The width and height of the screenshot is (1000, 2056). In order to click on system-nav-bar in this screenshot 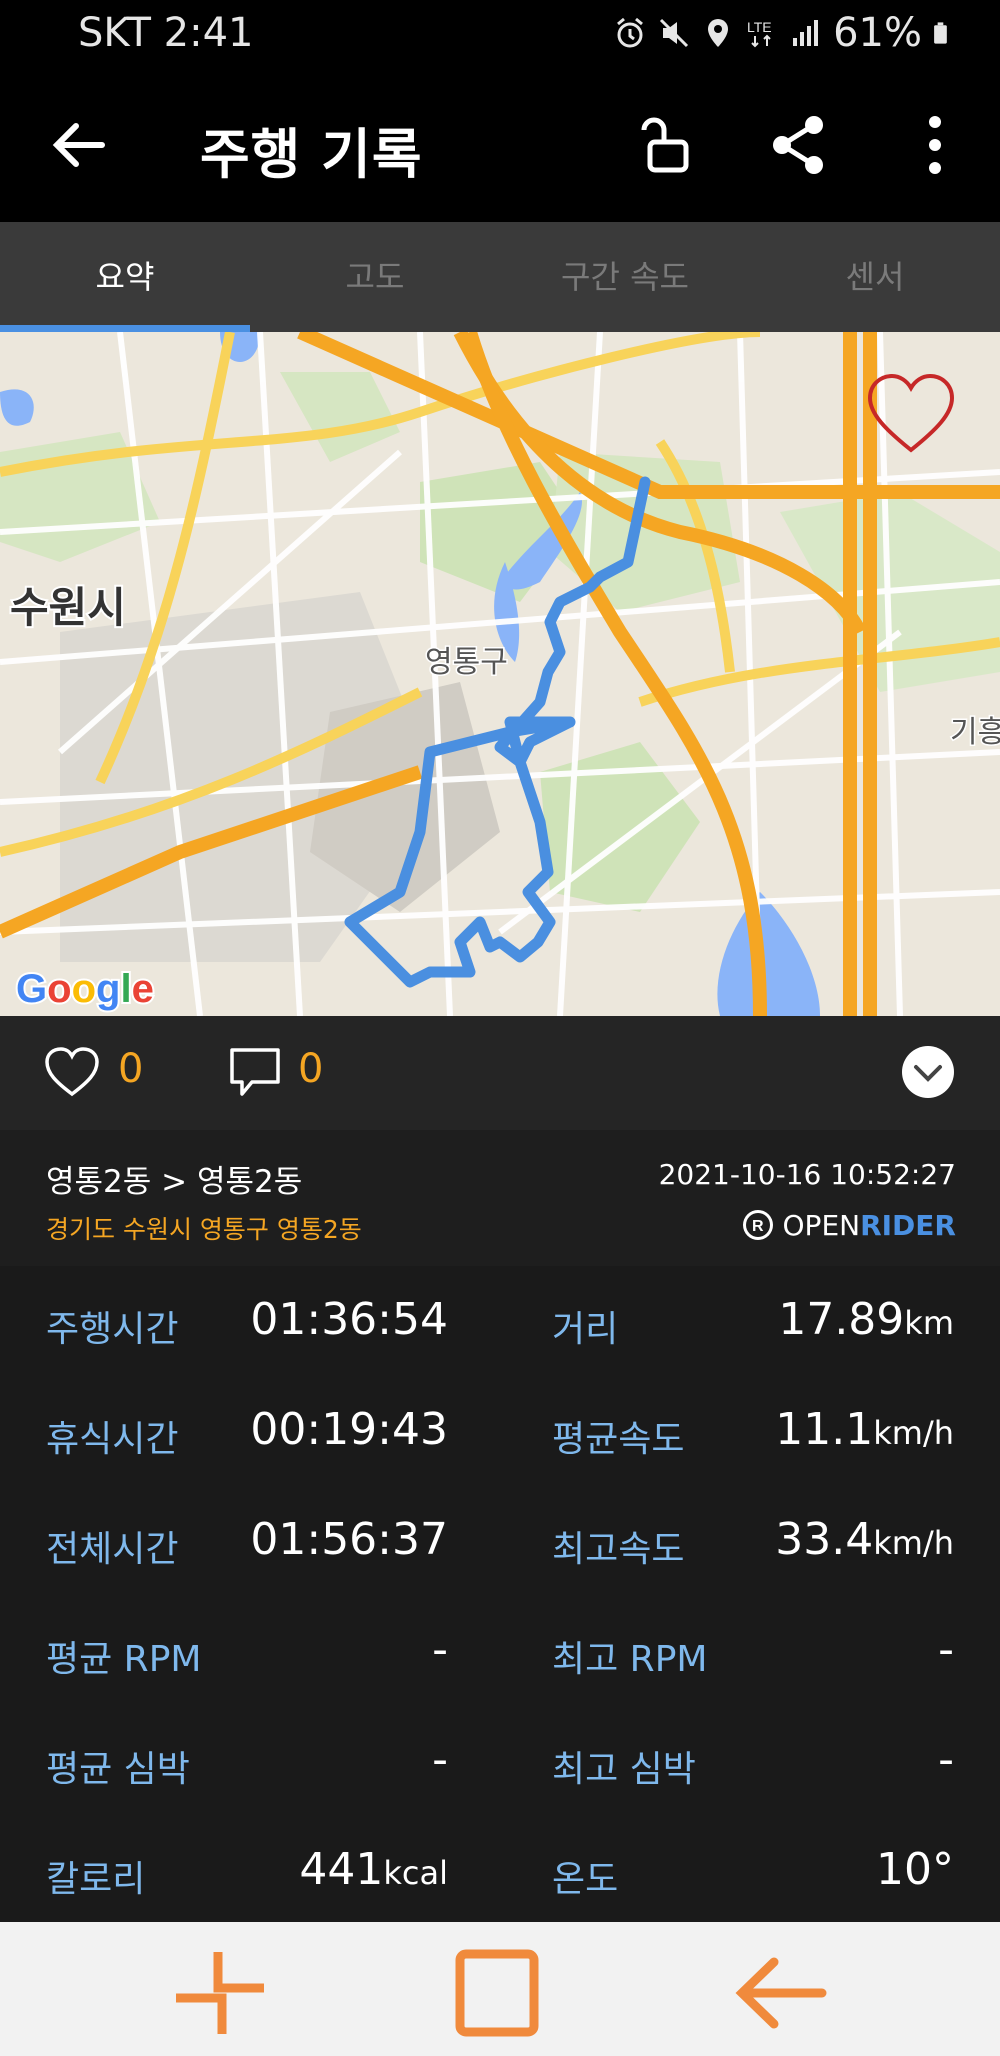, I will do `click(500, 1989)`.